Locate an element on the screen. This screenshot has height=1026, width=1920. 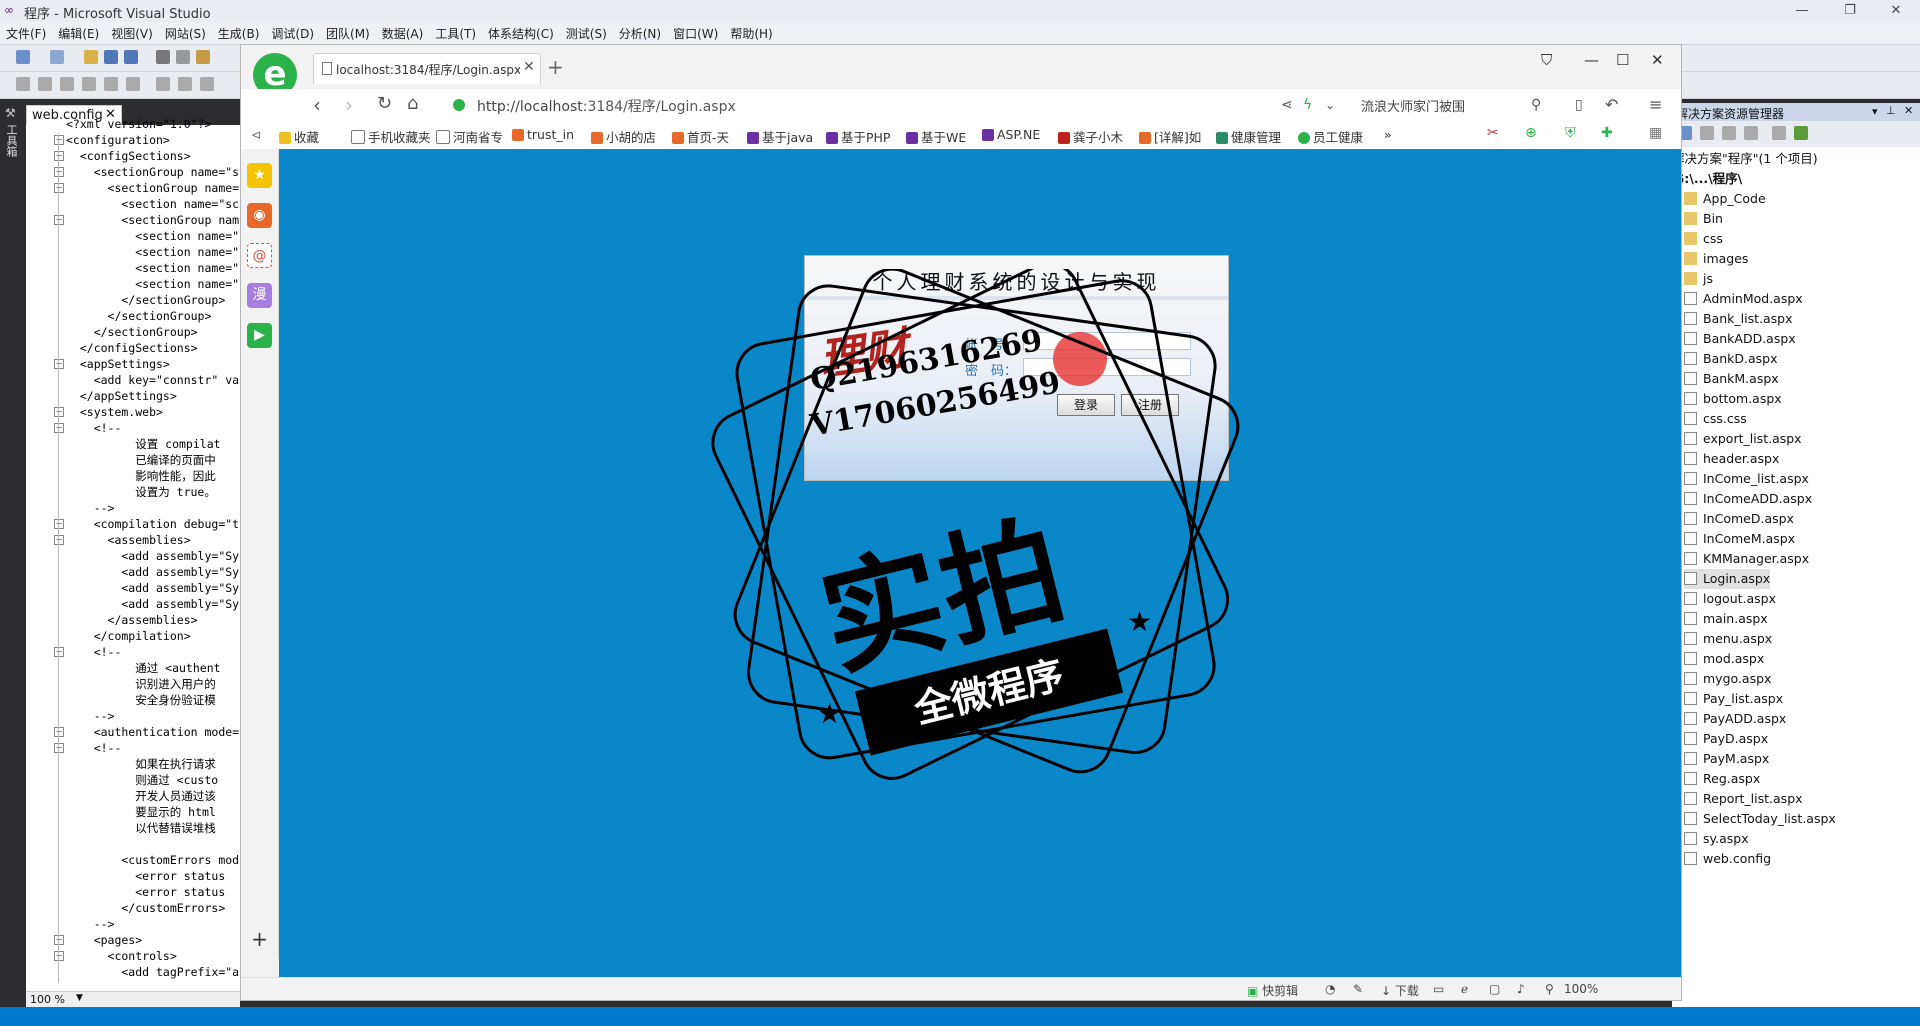
solution-item: PayADD.aspx is located at coordinates (1735, 719).